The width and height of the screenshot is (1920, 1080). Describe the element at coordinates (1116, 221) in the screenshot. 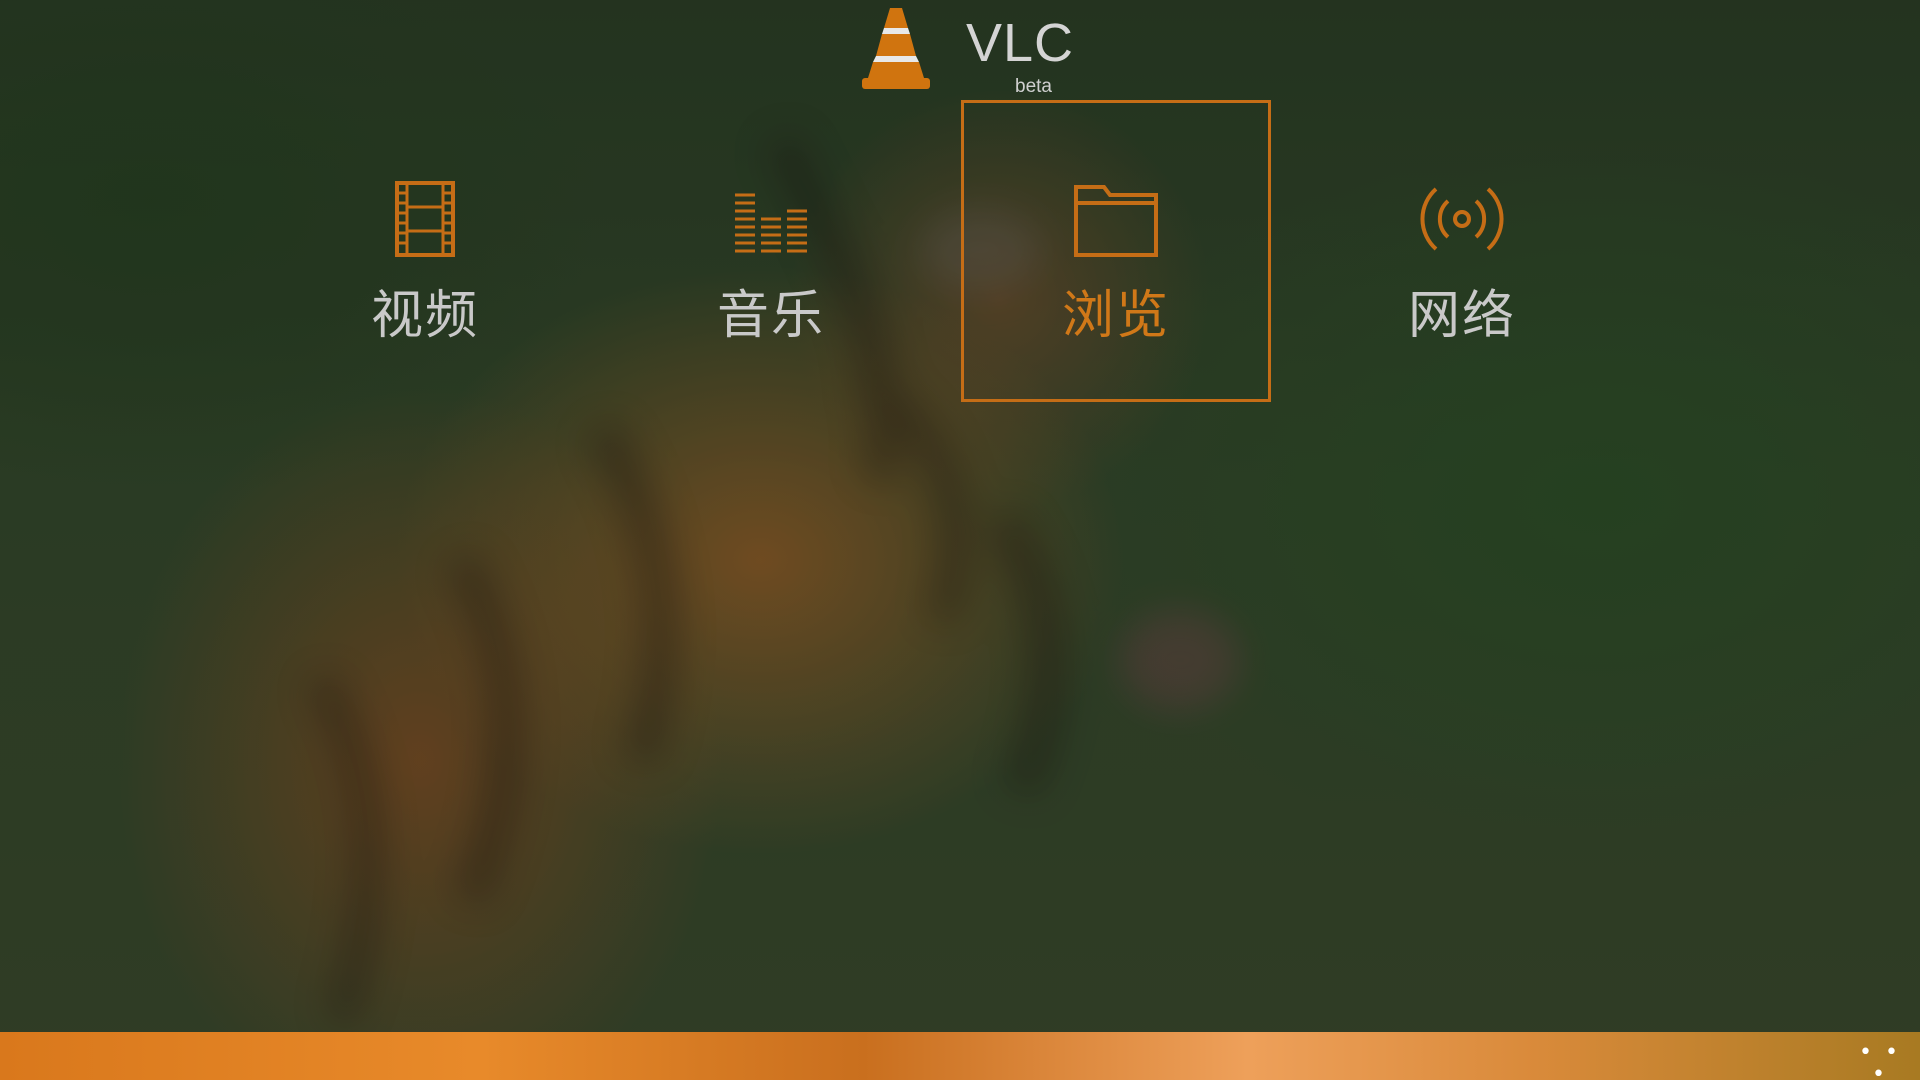

I see `folder-icon` at that location.